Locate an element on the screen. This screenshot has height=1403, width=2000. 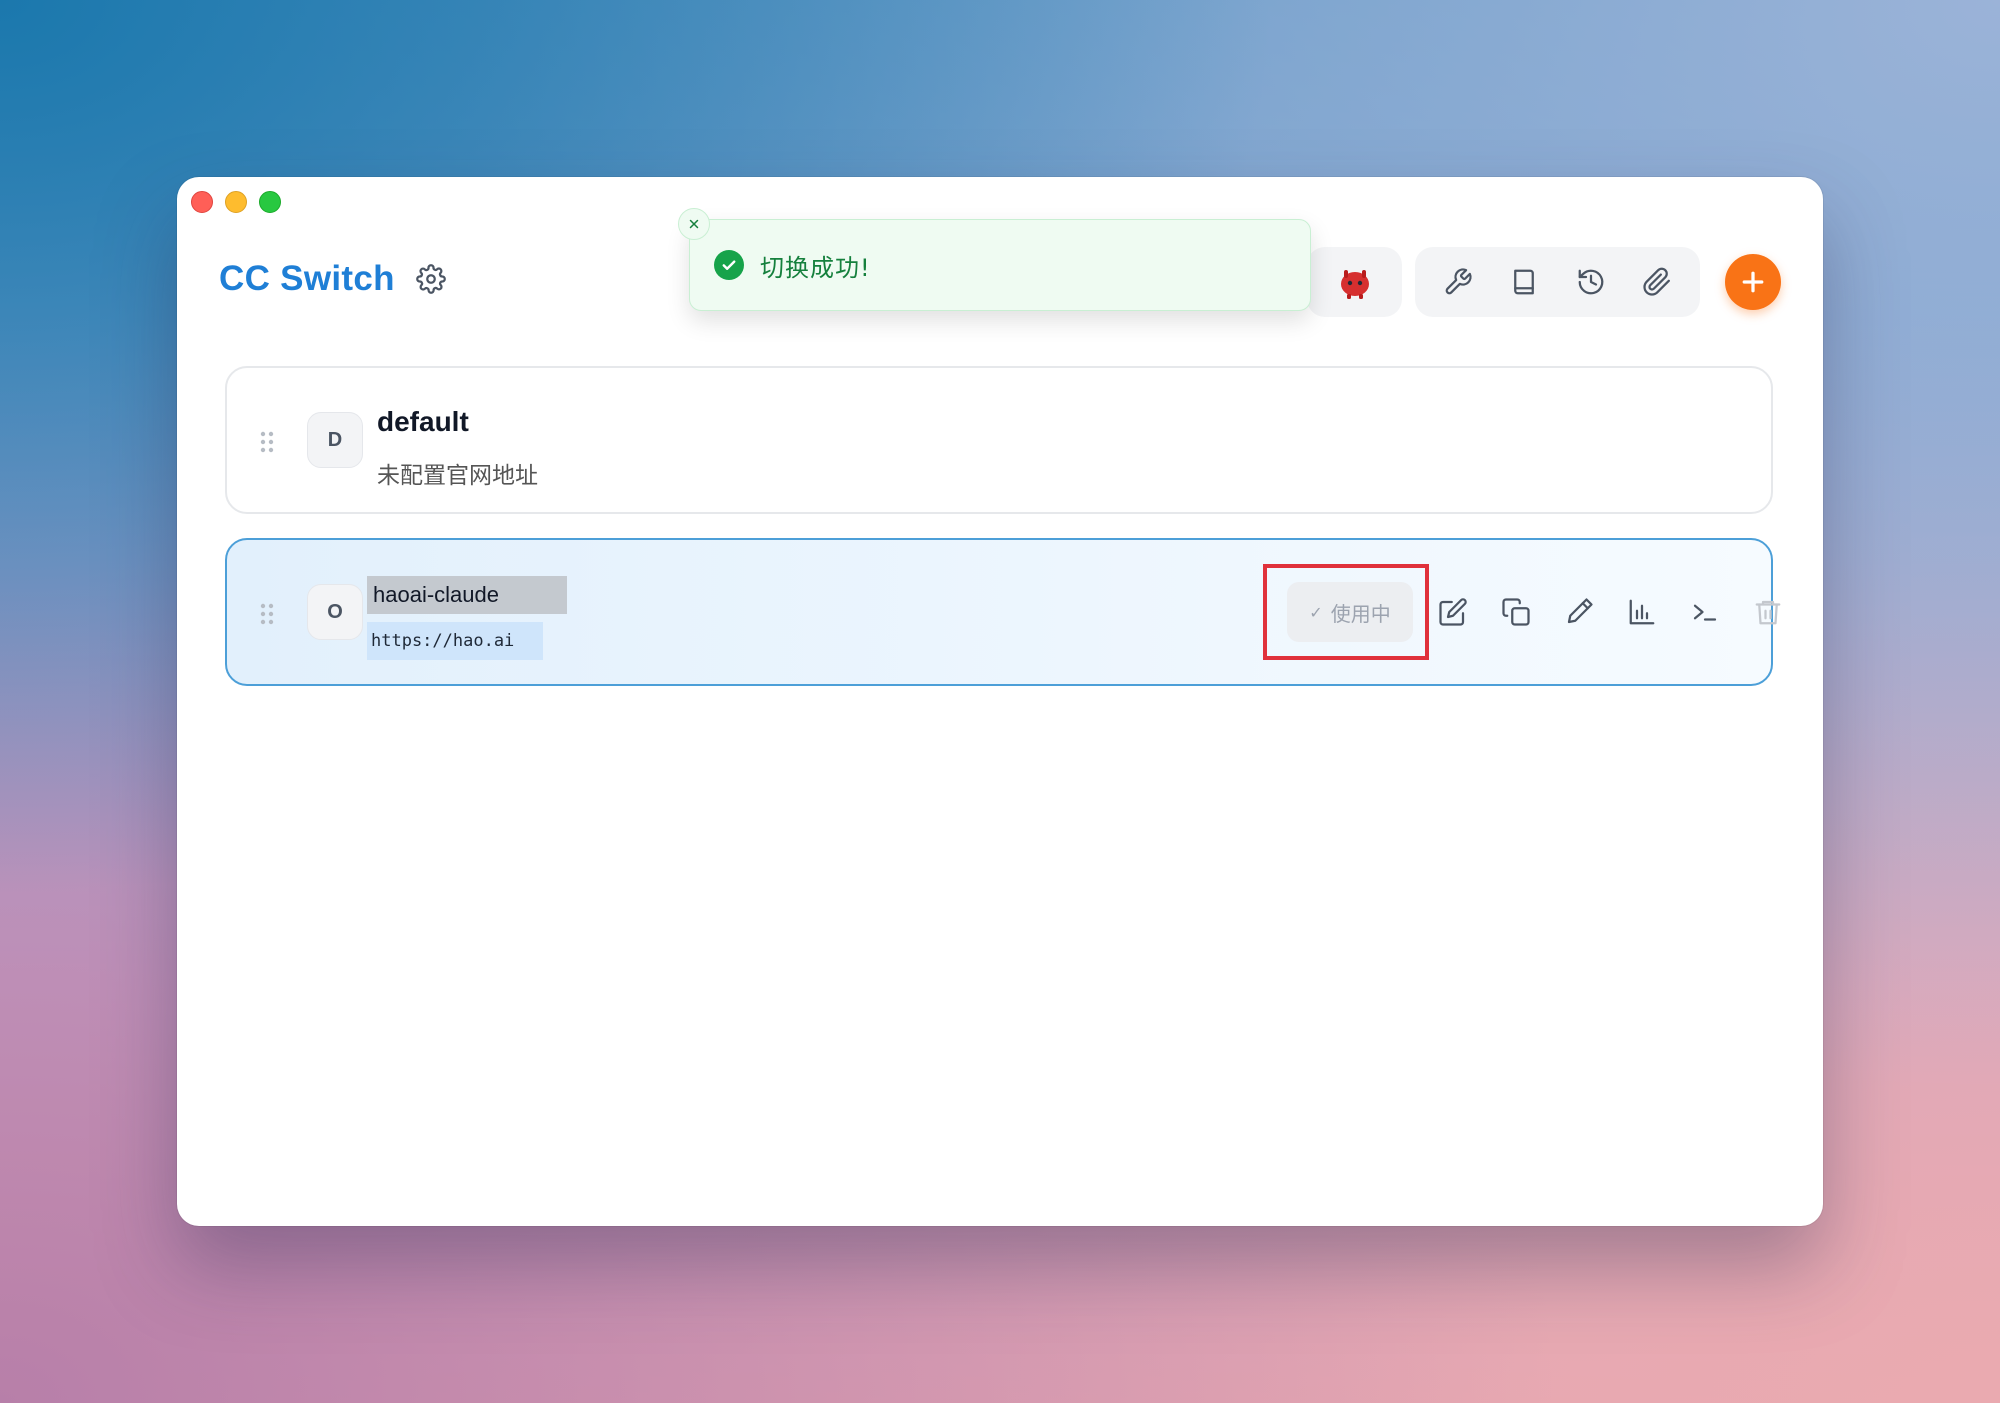
mascot-group is located at coordinates (1354, 282).